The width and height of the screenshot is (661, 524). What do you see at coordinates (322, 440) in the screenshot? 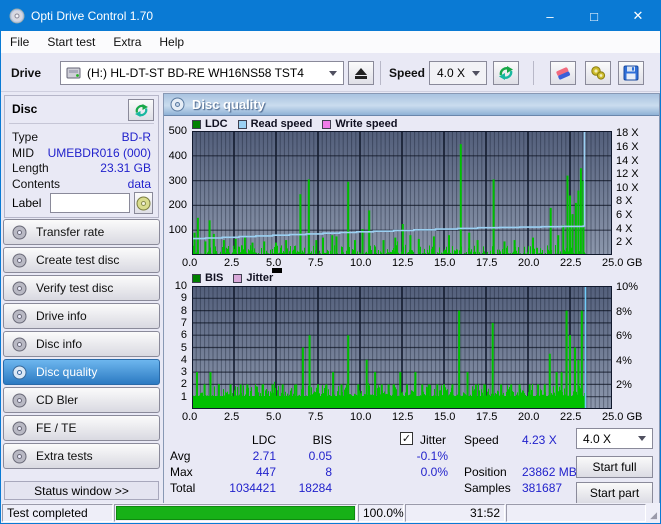
I see `stats-header-bis: BIS` at bounding box center [322, 440].